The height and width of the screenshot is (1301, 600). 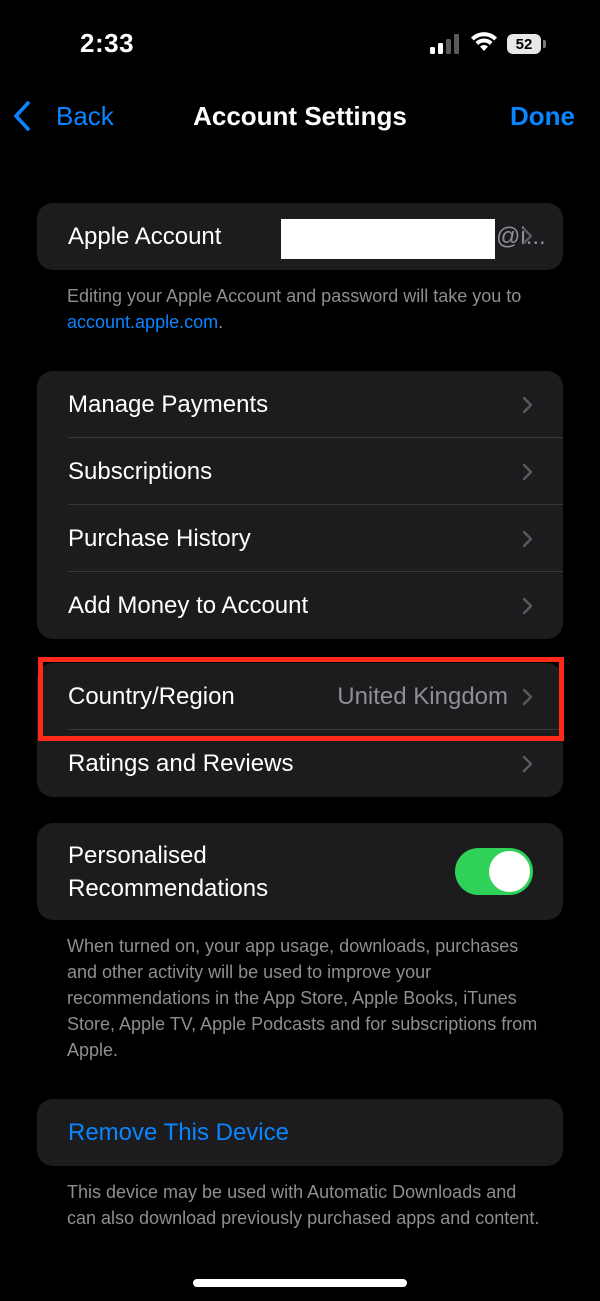 I want to click on personalised-recommendations-toggle, so click(x=494, y=871).